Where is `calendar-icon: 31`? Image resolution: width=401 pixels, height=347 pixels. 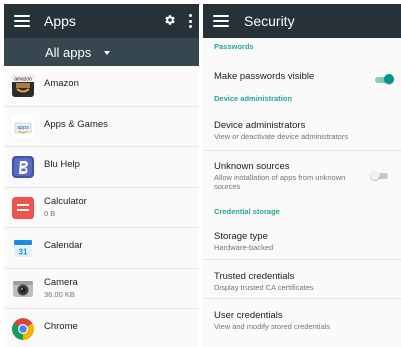 calendar-icon: 31 is located at coordinates (23, 248).